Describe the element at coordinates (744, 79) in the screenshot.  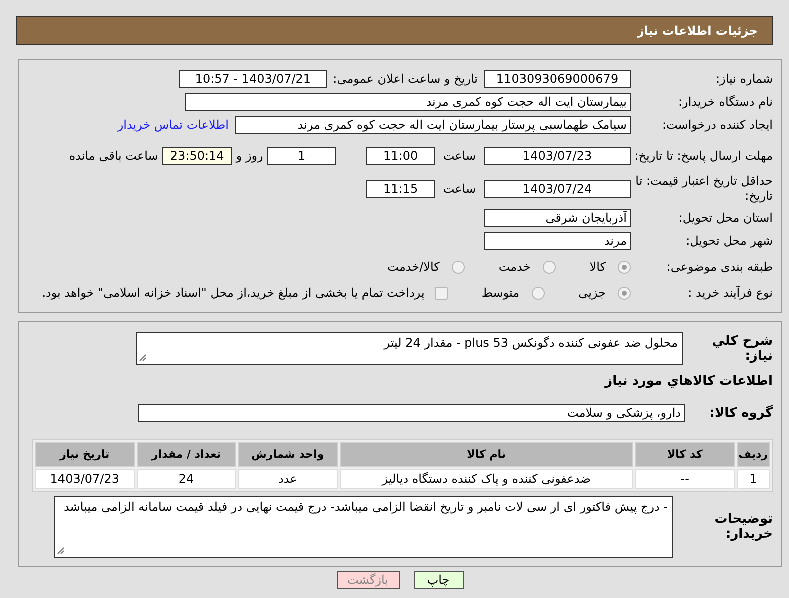
I see `field-label: شماره نیاز:` at that location.